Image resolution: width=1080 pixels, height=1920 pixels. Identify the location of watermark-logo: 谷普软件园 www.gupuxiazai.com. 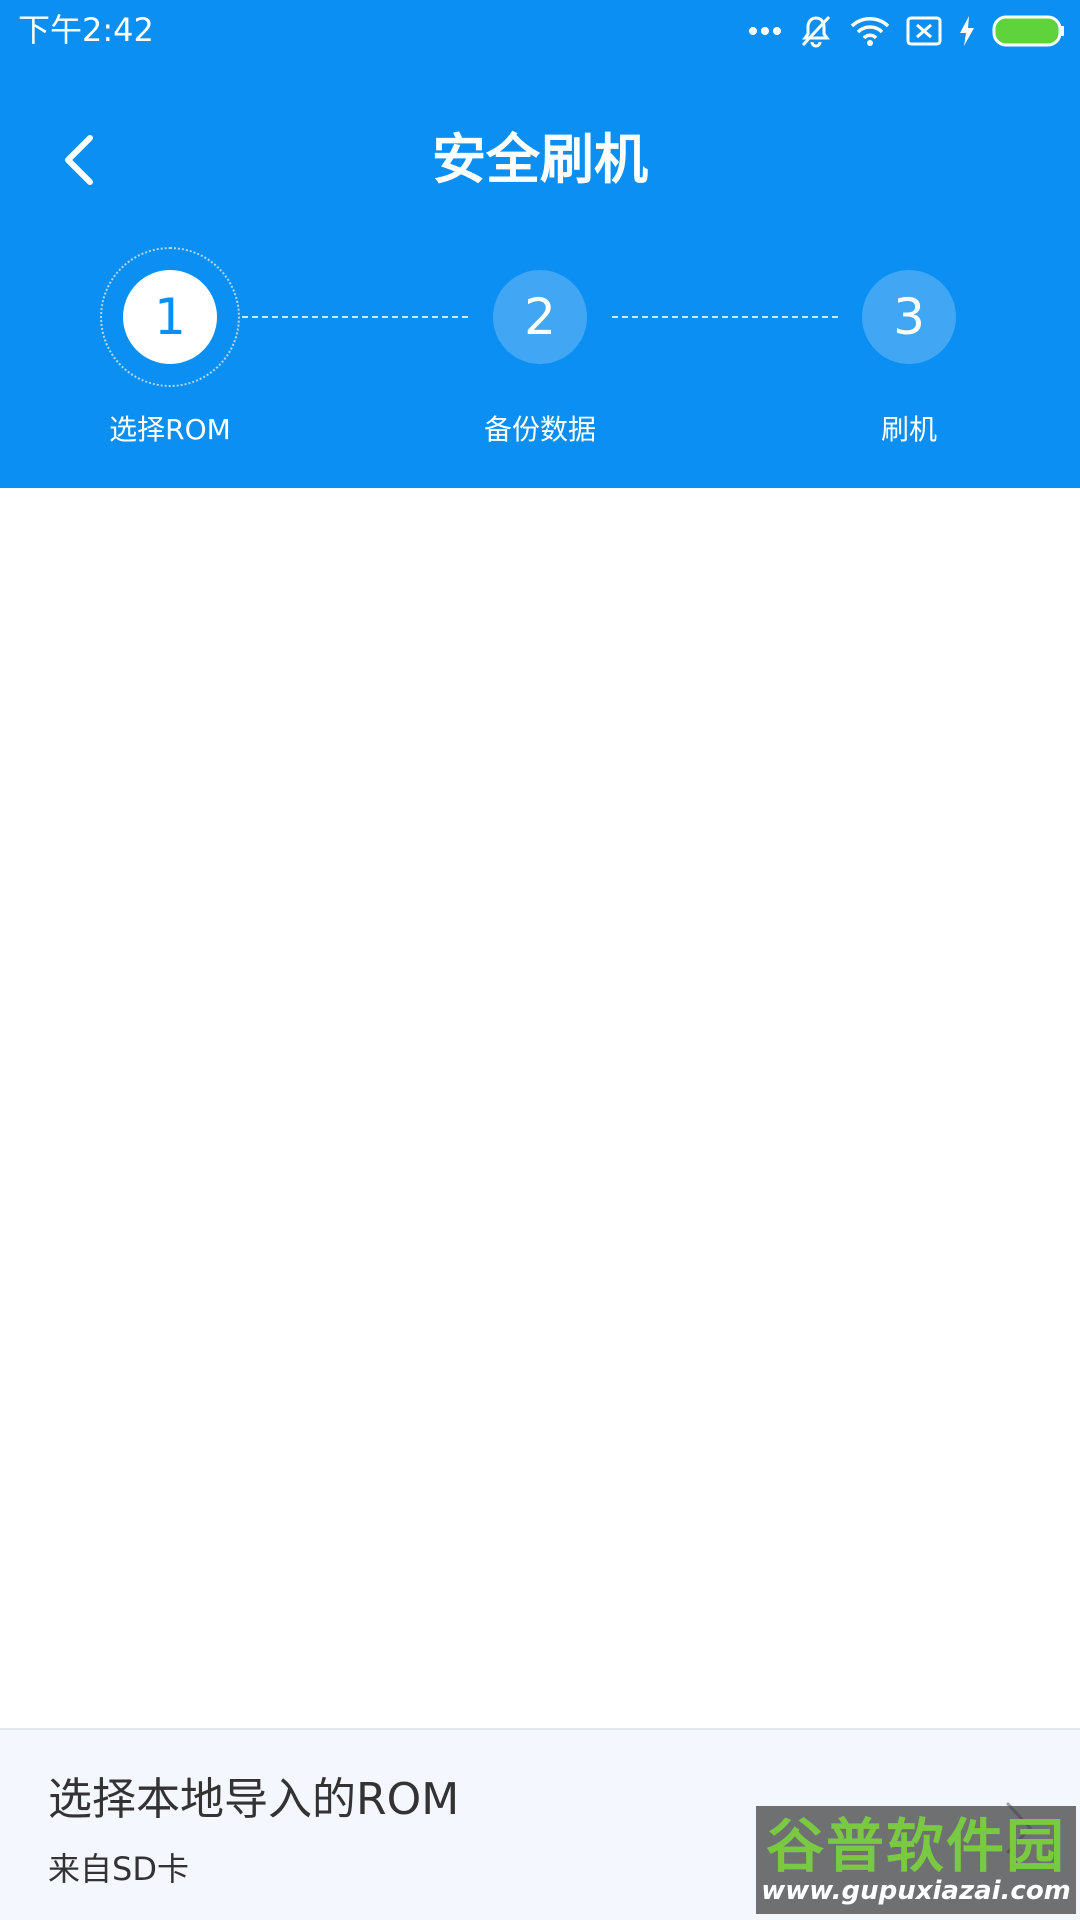
(916, 1860).